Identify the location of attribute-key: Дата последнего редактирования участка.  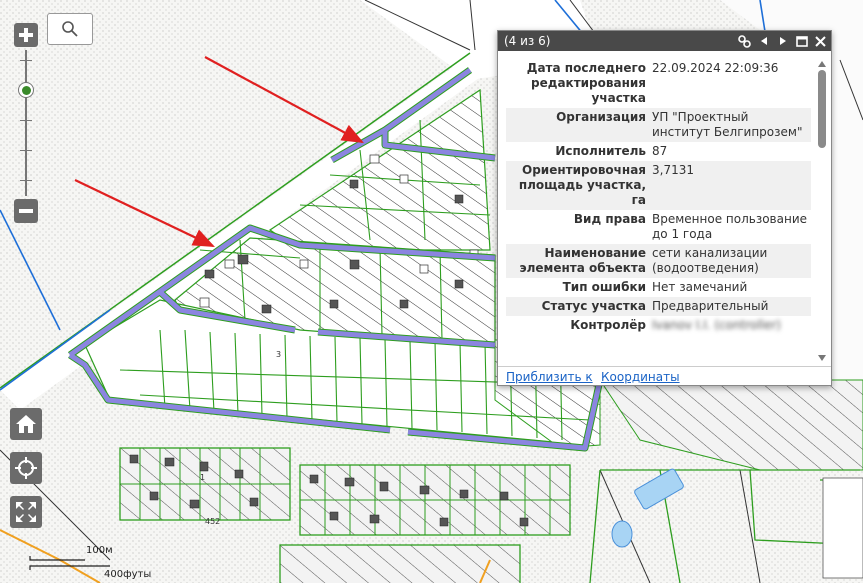
(586, 83).